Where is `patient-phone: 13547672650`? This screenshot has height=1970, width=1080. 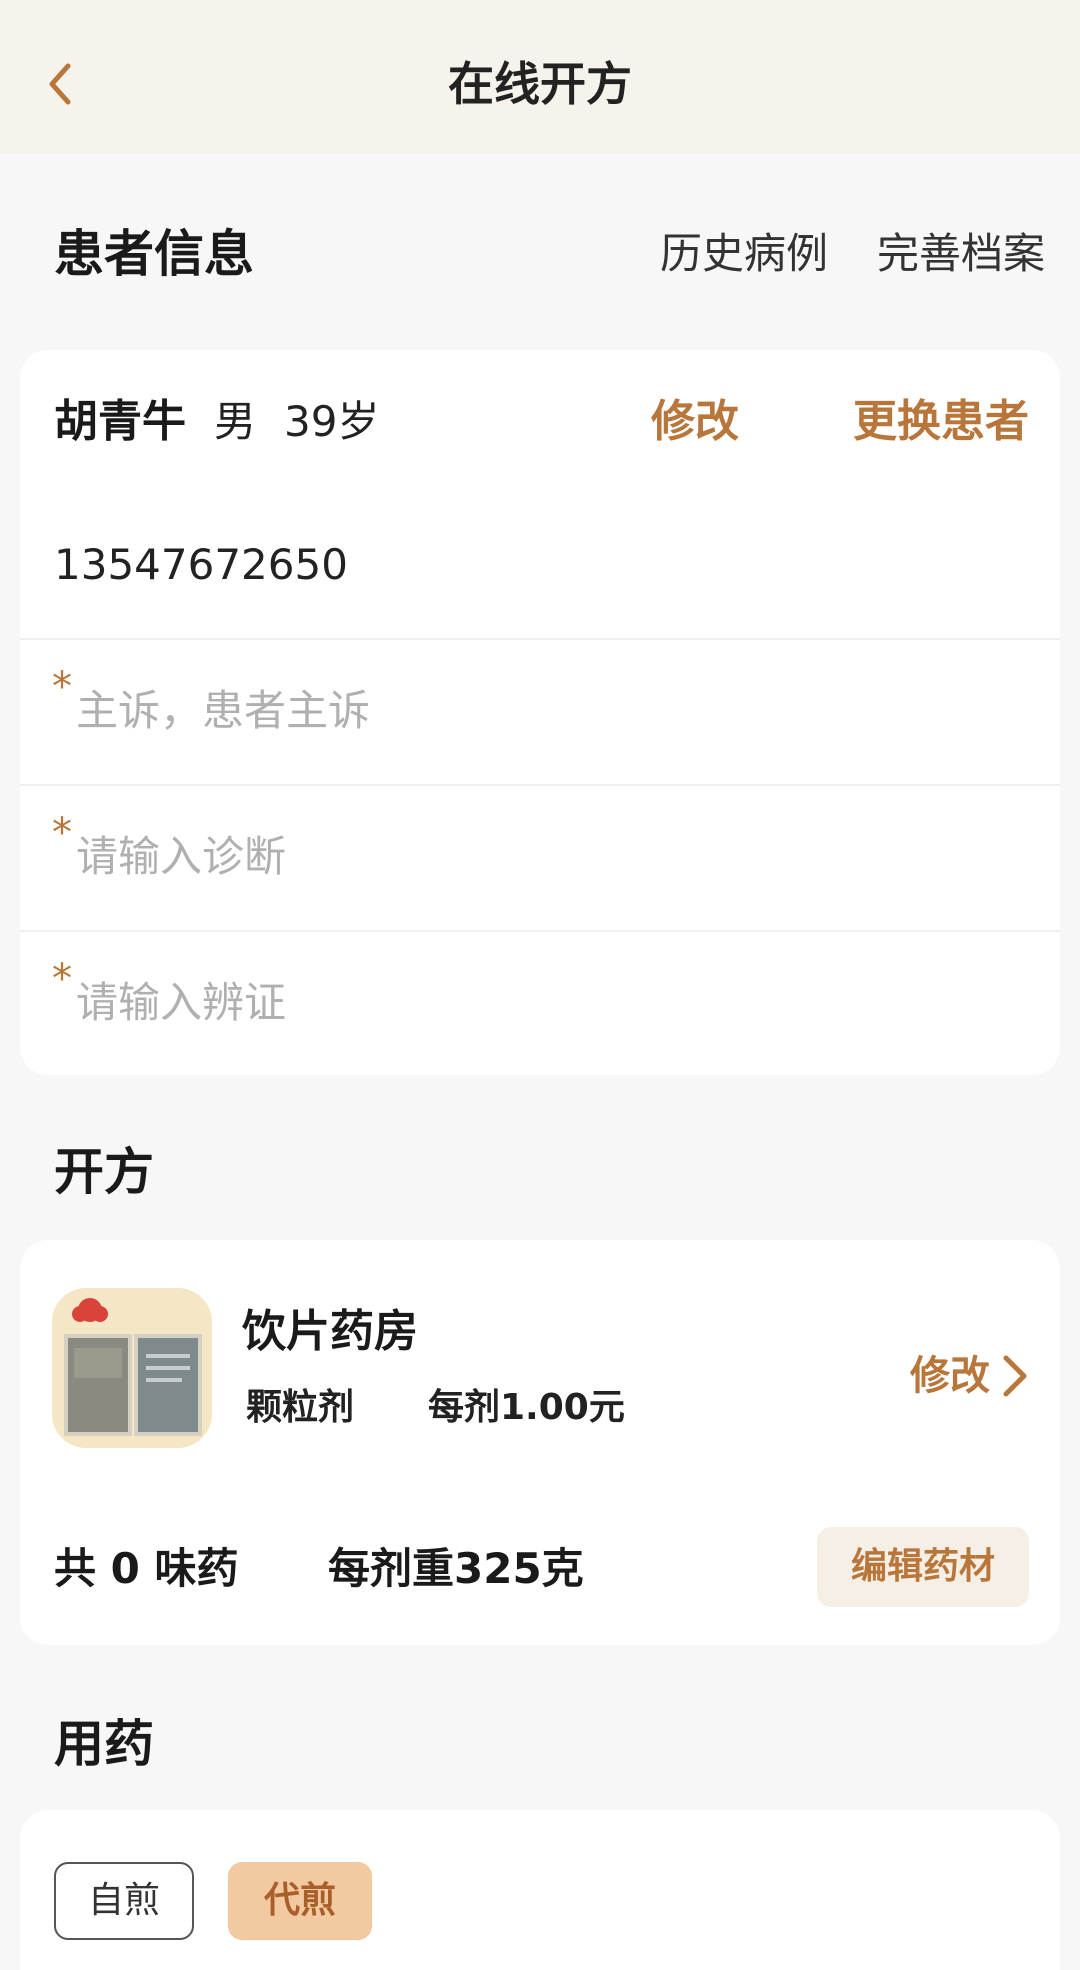 patient-phone: 13547672650 is located at coordinates (201, 564).